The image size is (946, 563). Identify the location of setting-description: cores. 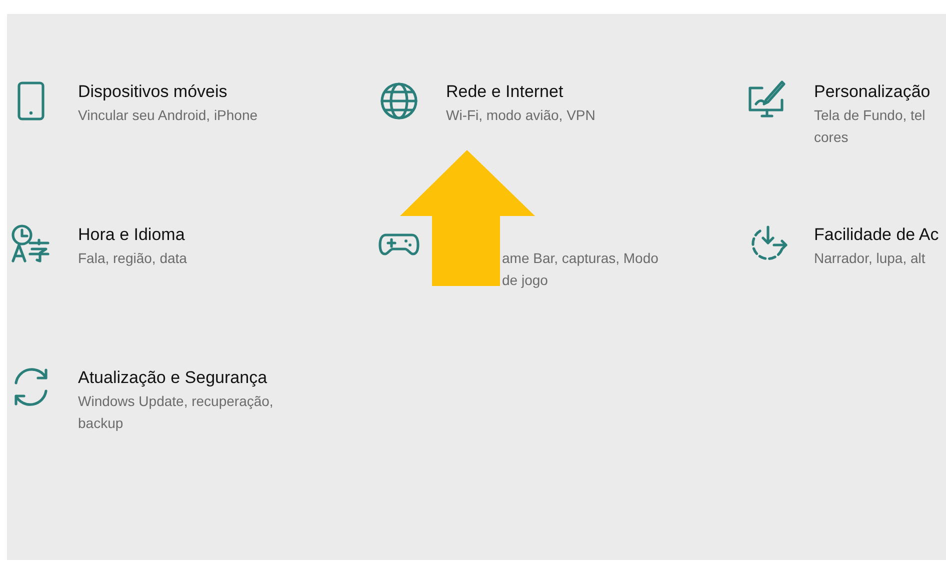
(832, 137).